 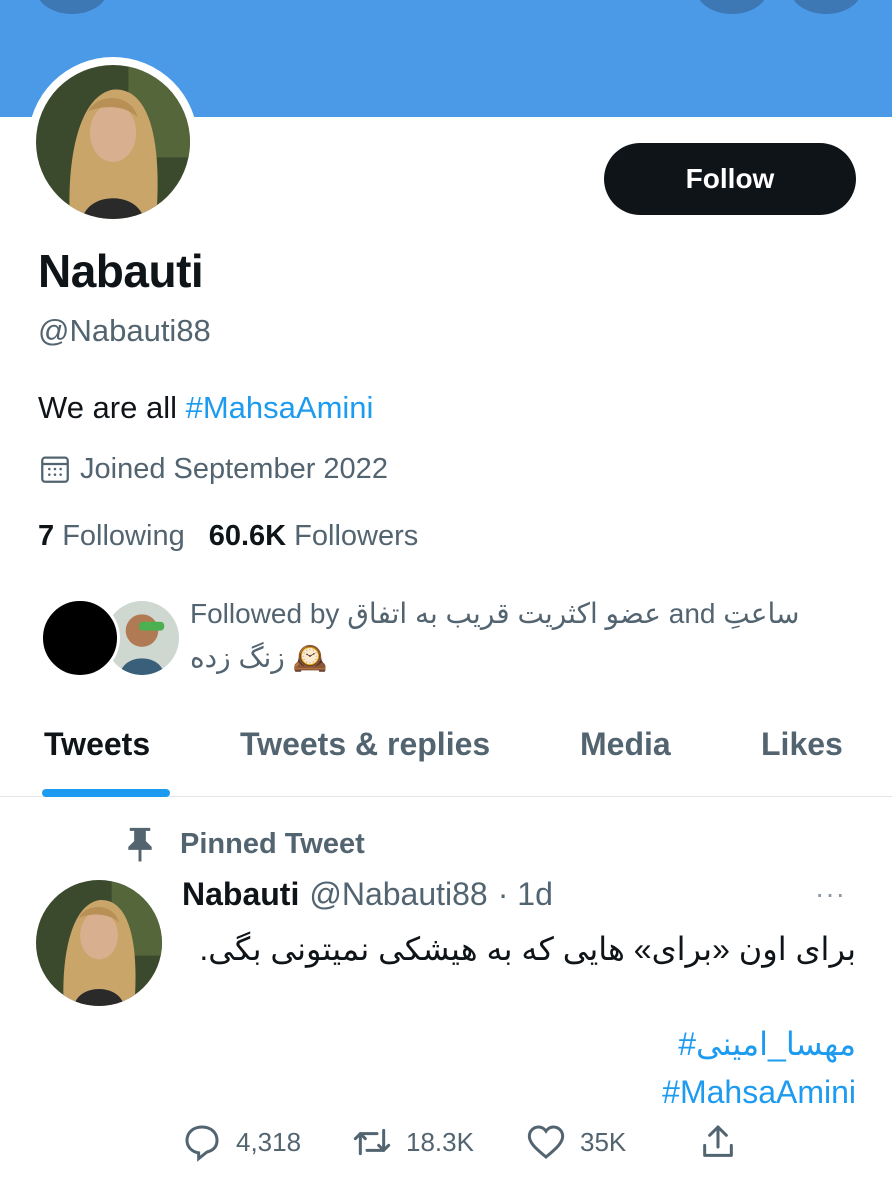 What do you see at coordinates (356, 536) in the screenshot?
I see `followers-label: Followers` at bounding box center [356, 536].